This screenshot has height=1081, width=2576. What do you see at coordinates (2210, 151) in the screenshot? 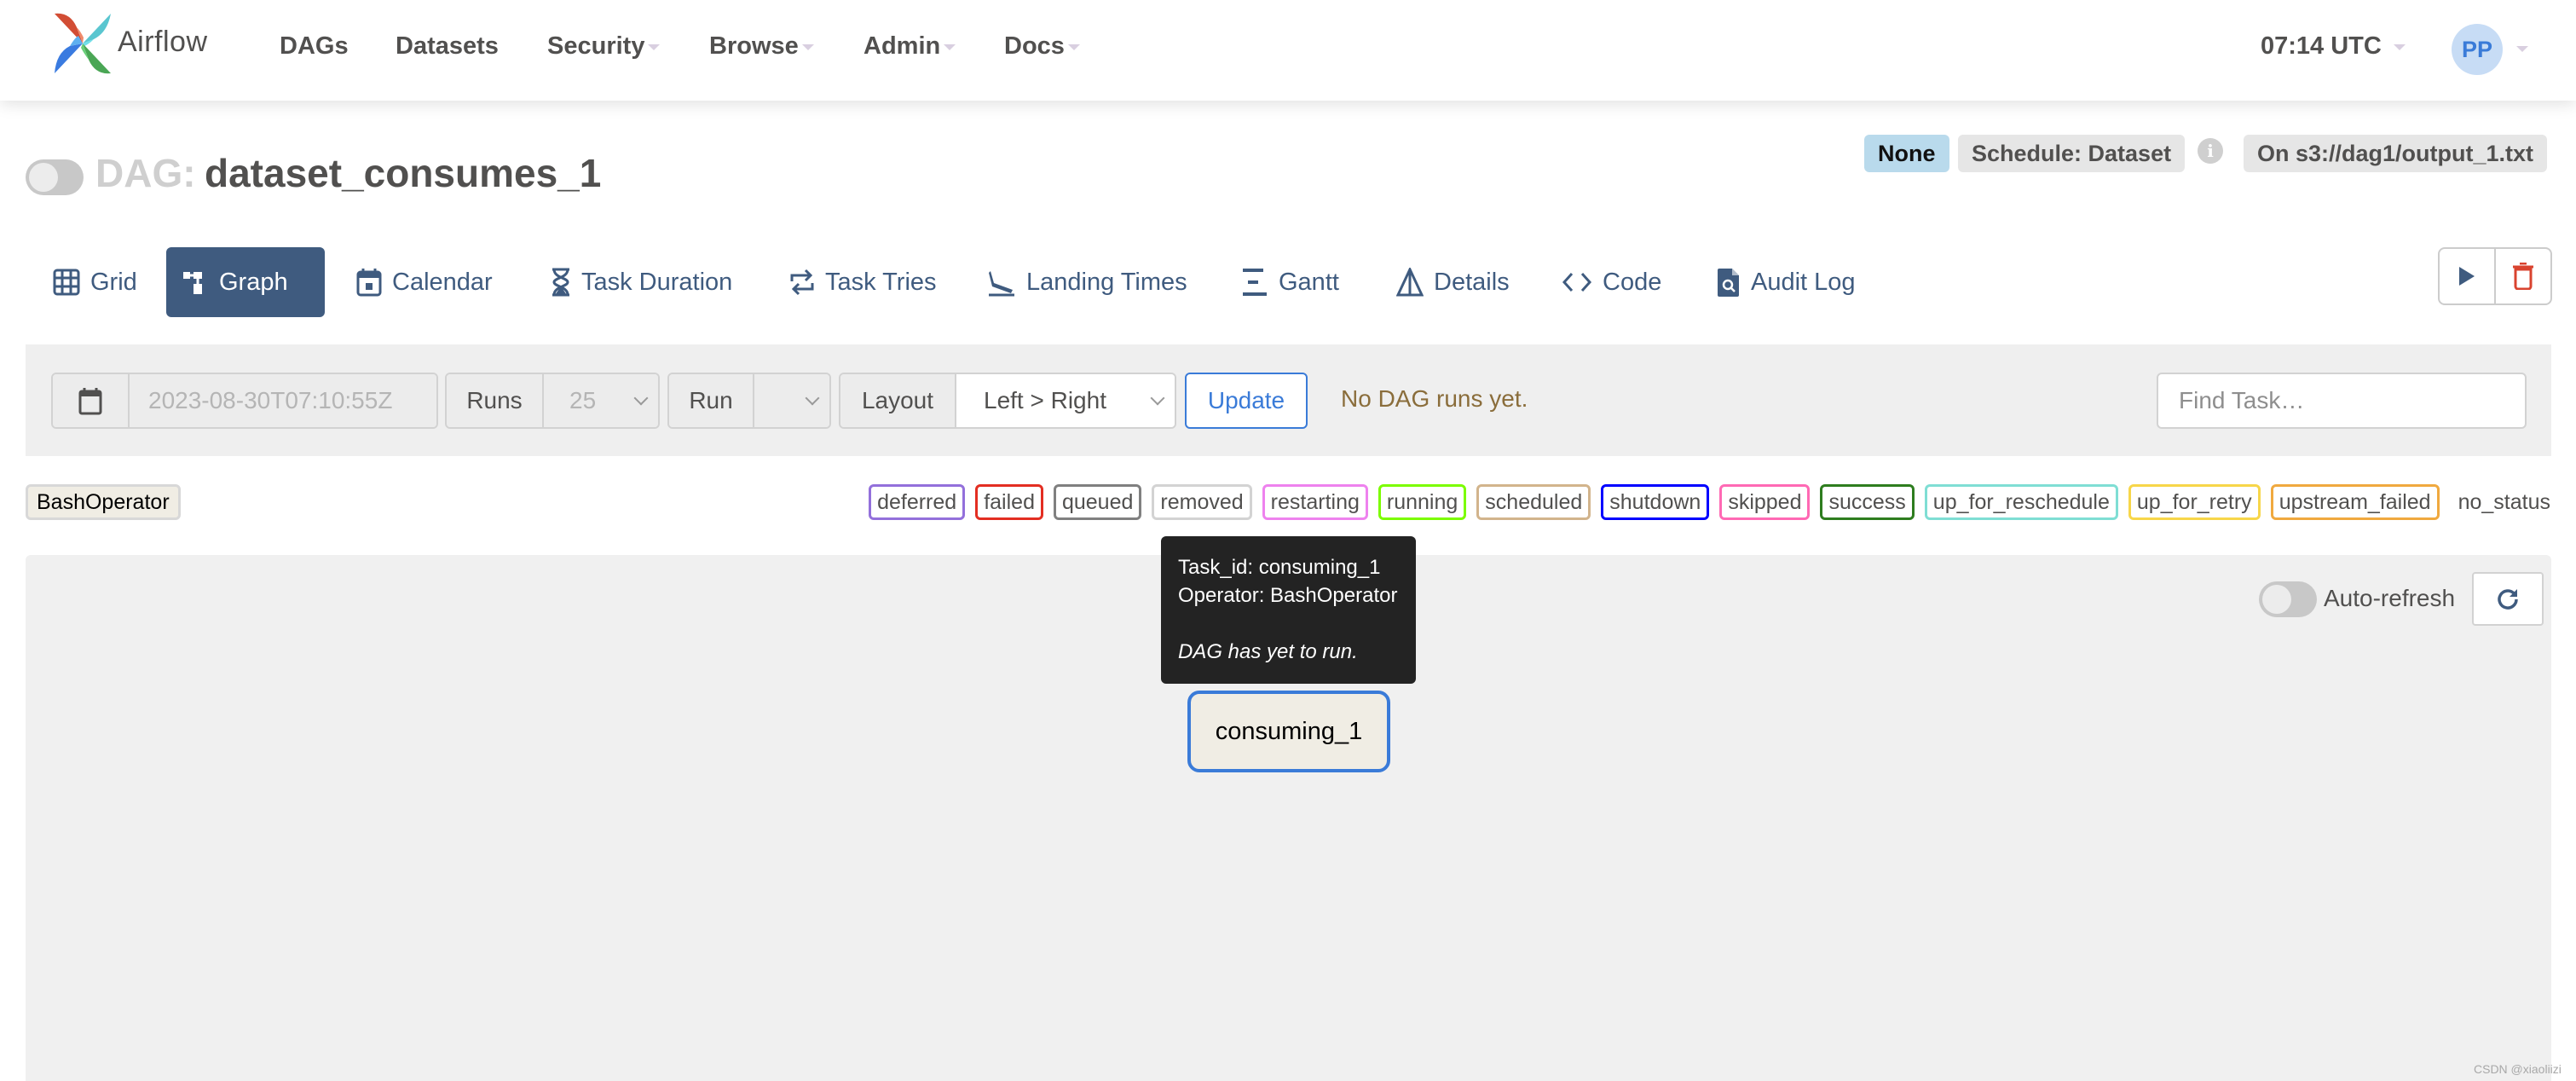
I see `info-icon: i` at bounding box center [2210, 151].